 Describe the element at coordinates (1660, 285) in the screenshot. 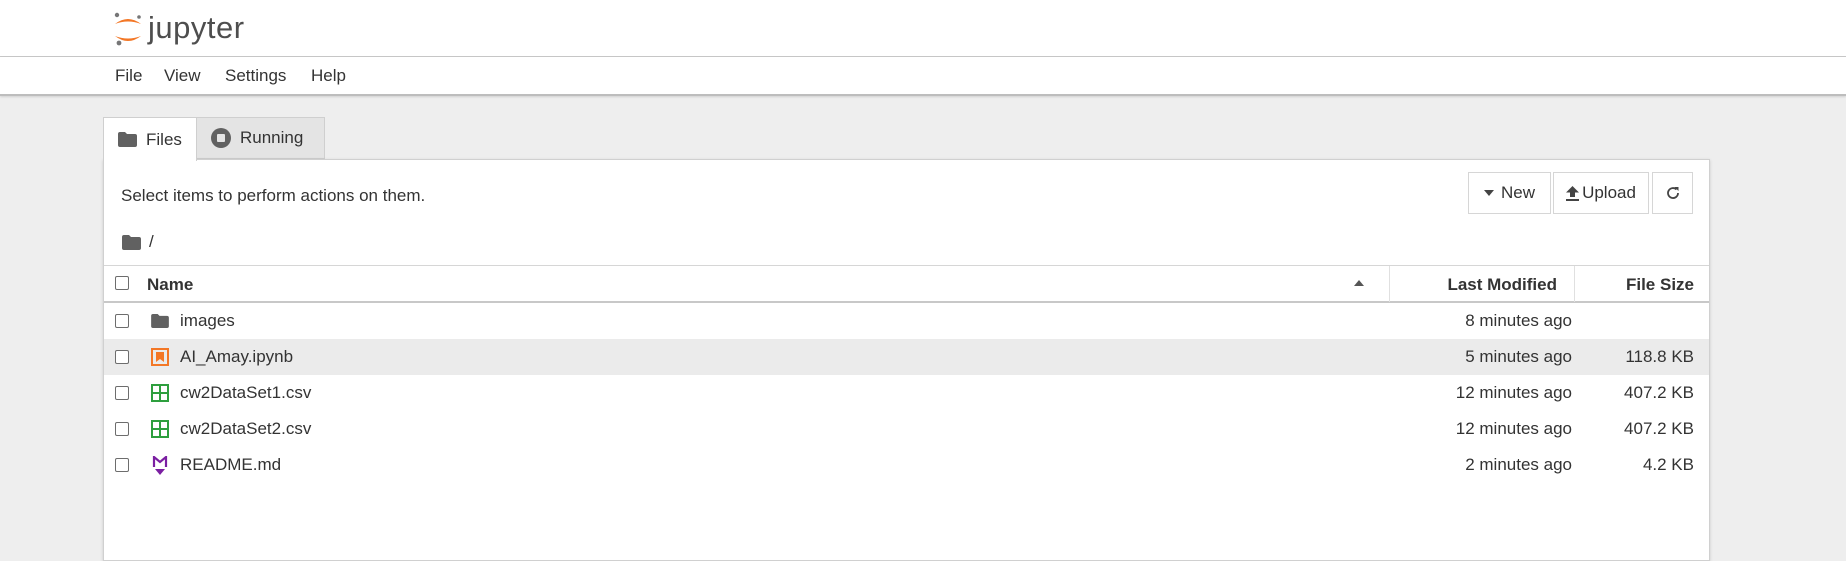

I see `column-header-size: File Size` at that location.